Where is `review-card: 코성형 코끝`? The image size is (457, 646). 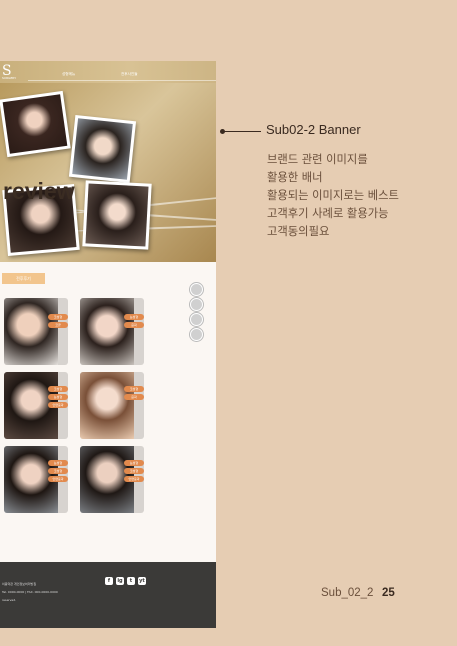
review-card: 코성형 코끝 is located at coordinates (36, 331).